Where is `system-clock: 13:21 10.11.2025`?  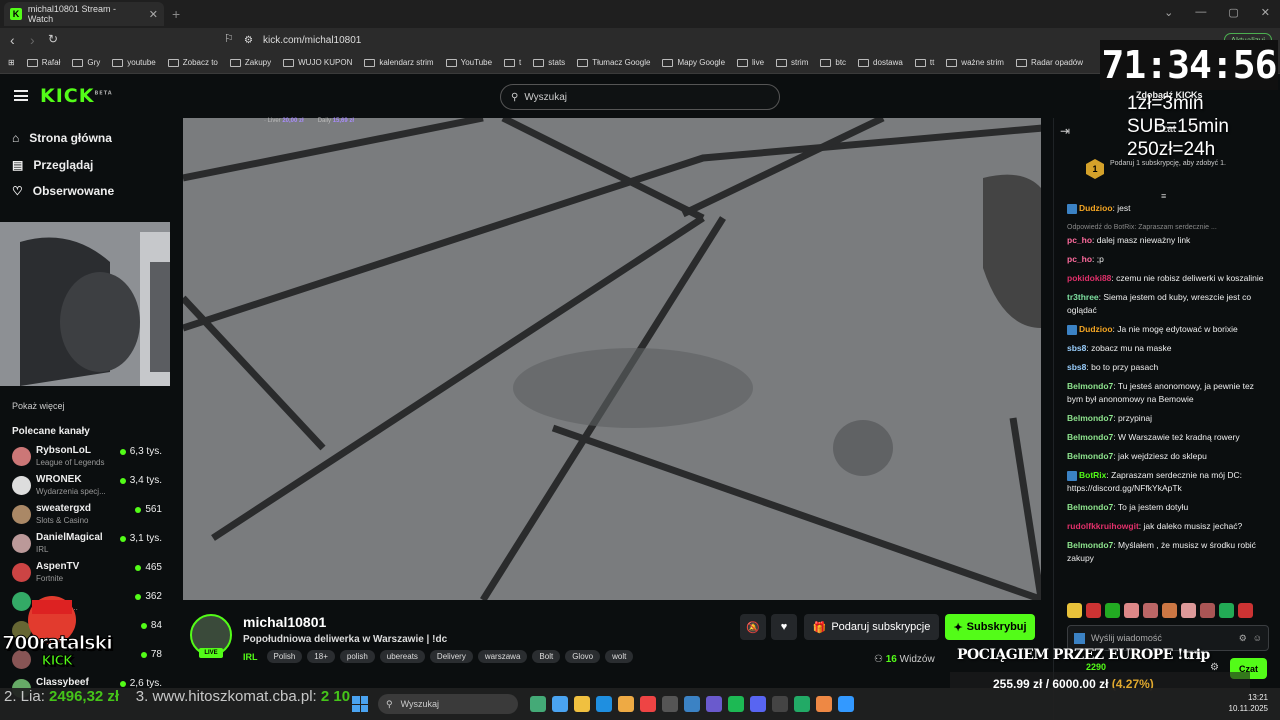
system-clock: 13:21 10.11.2025 is located at coordinates (1239, 703).